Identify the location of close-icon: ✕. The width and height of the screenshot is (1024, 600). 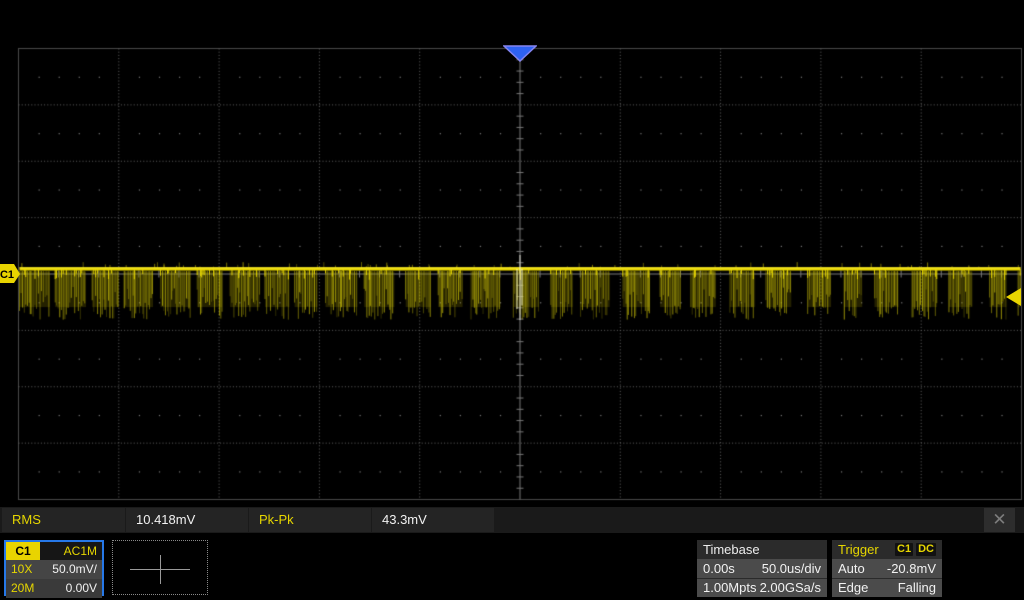
(999, 519).